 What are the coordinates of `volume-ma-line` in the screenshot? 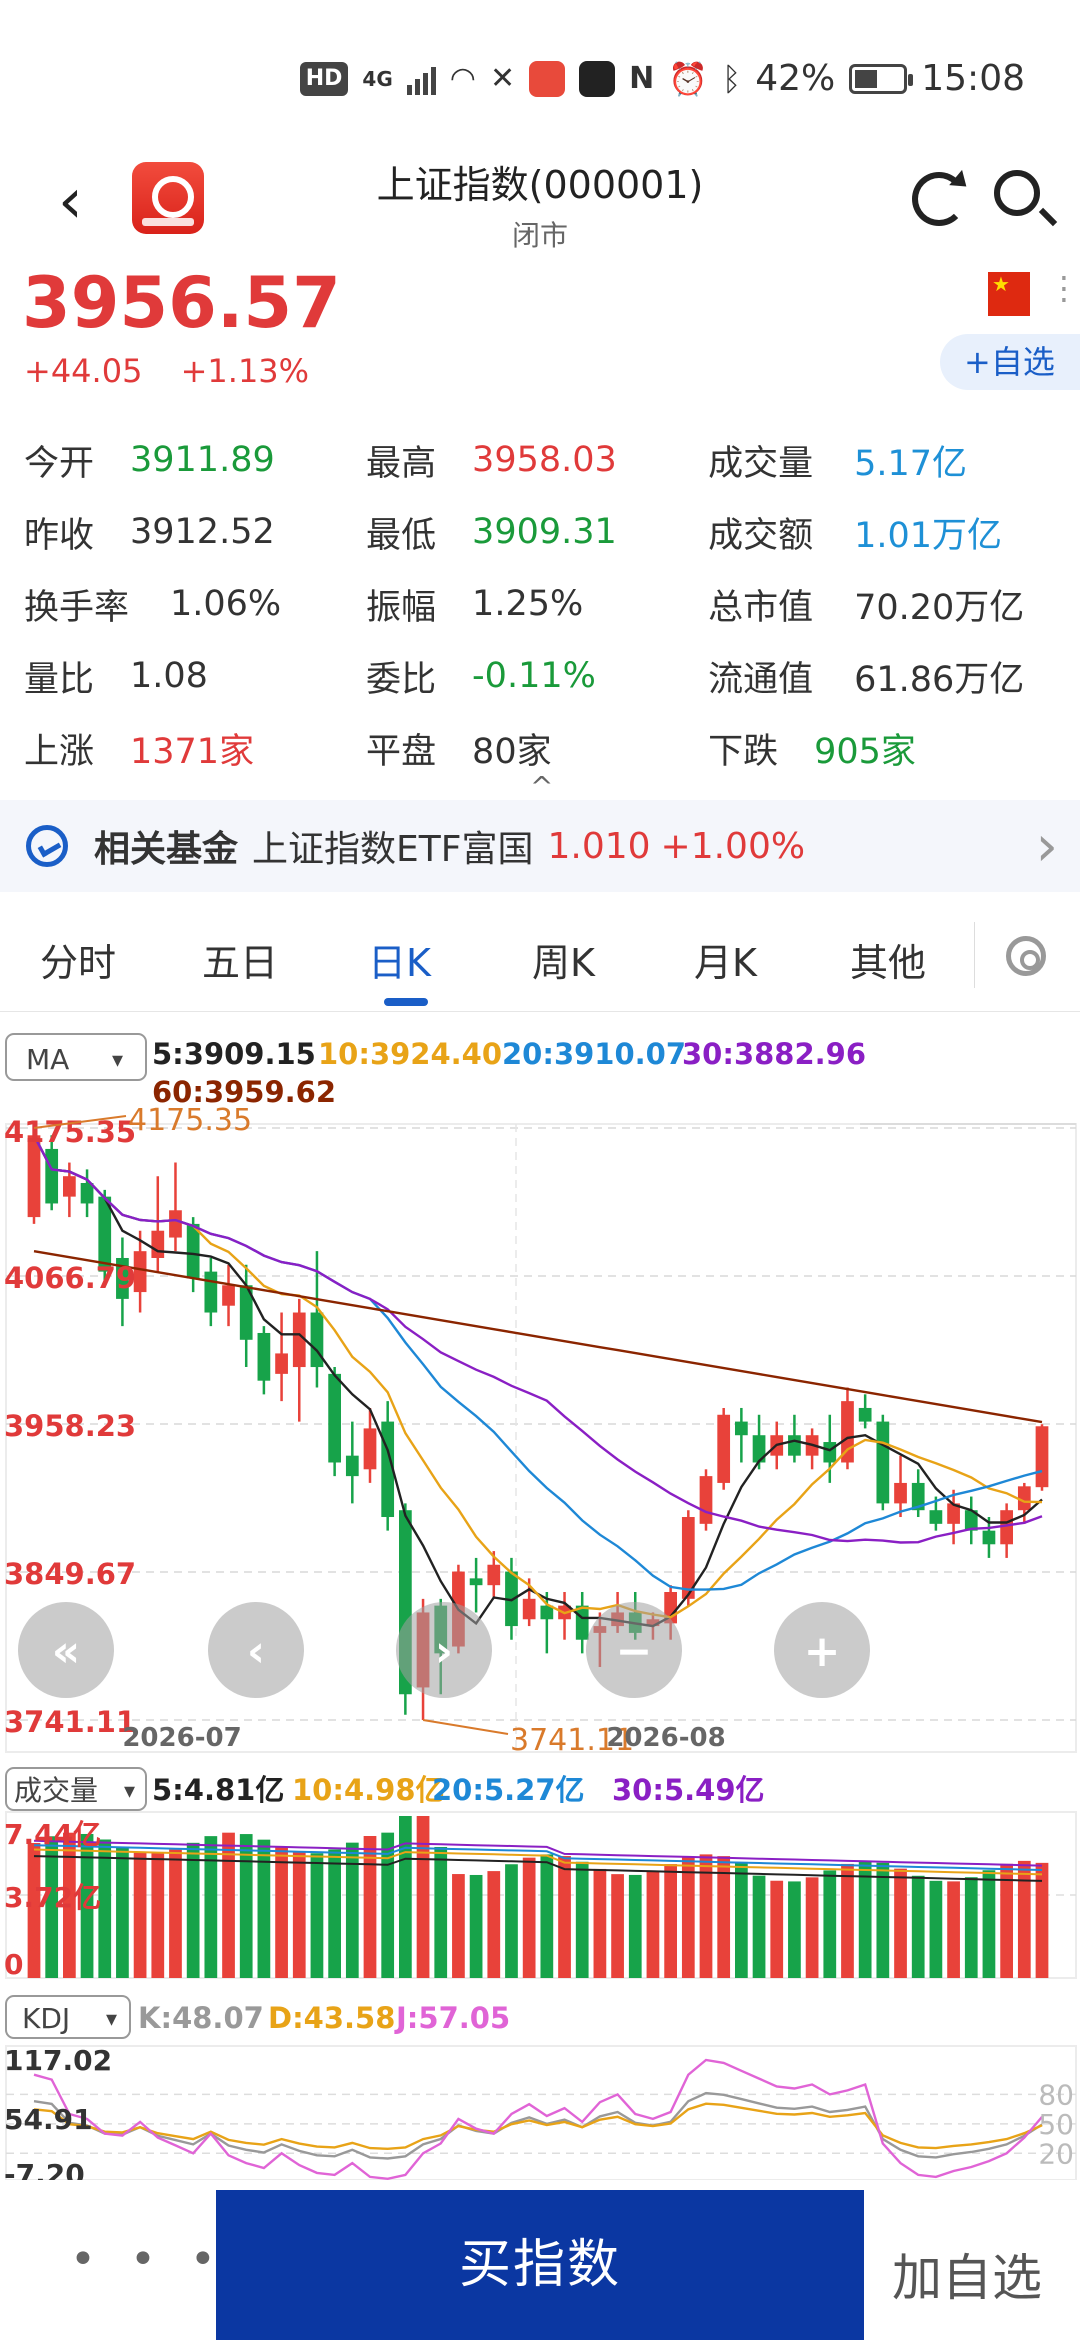 It's located at (538, 1868).